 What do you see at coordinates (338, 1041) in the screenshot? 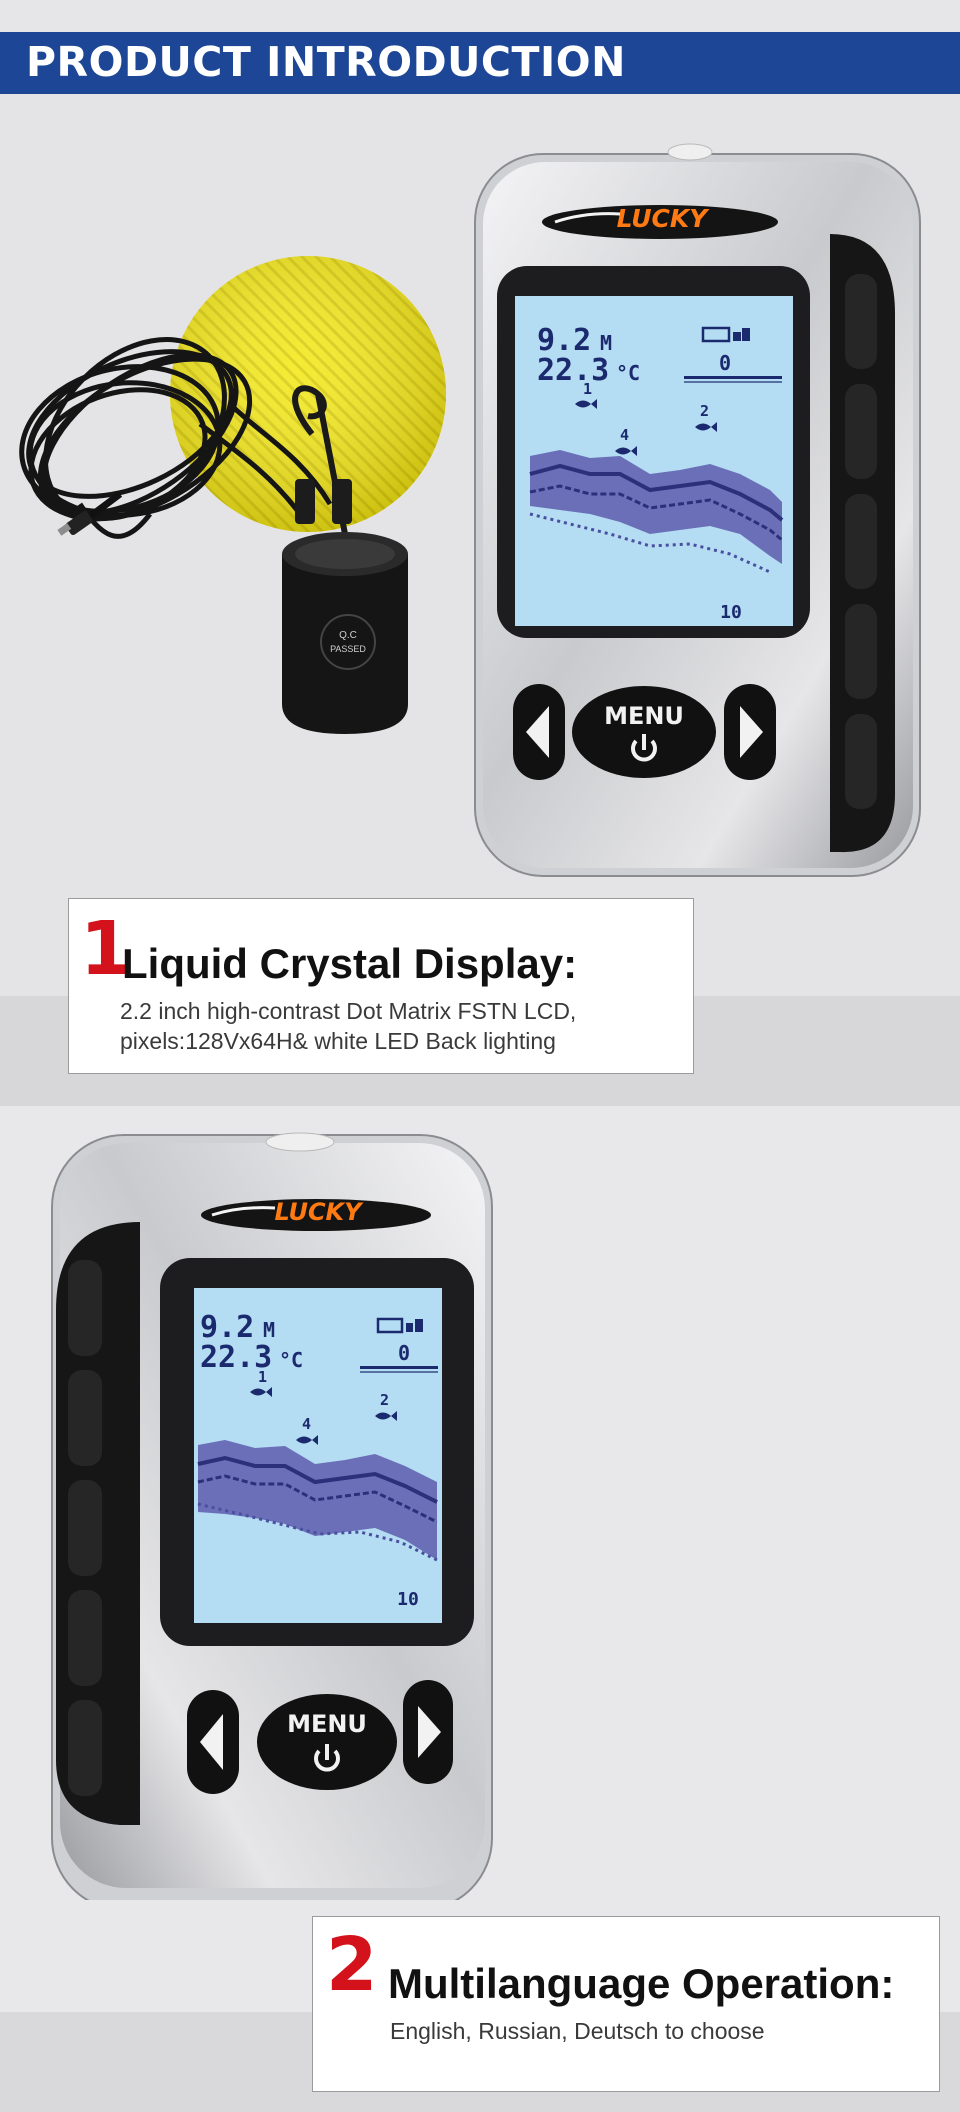
I see `feature-description: pixels:128Vx64H& white LED Back lighting` at bounding box center [338, 1041].